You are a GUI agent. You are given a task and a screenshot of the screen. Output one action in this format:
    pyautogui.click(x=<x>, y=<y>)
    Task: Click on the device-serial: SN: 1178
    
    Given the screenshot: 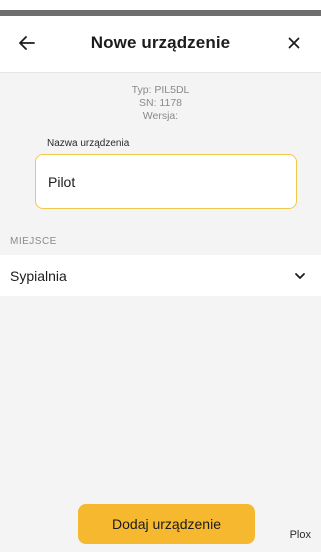 What is the action you would take?
    pyautogui.click(x=160, y=103)
    